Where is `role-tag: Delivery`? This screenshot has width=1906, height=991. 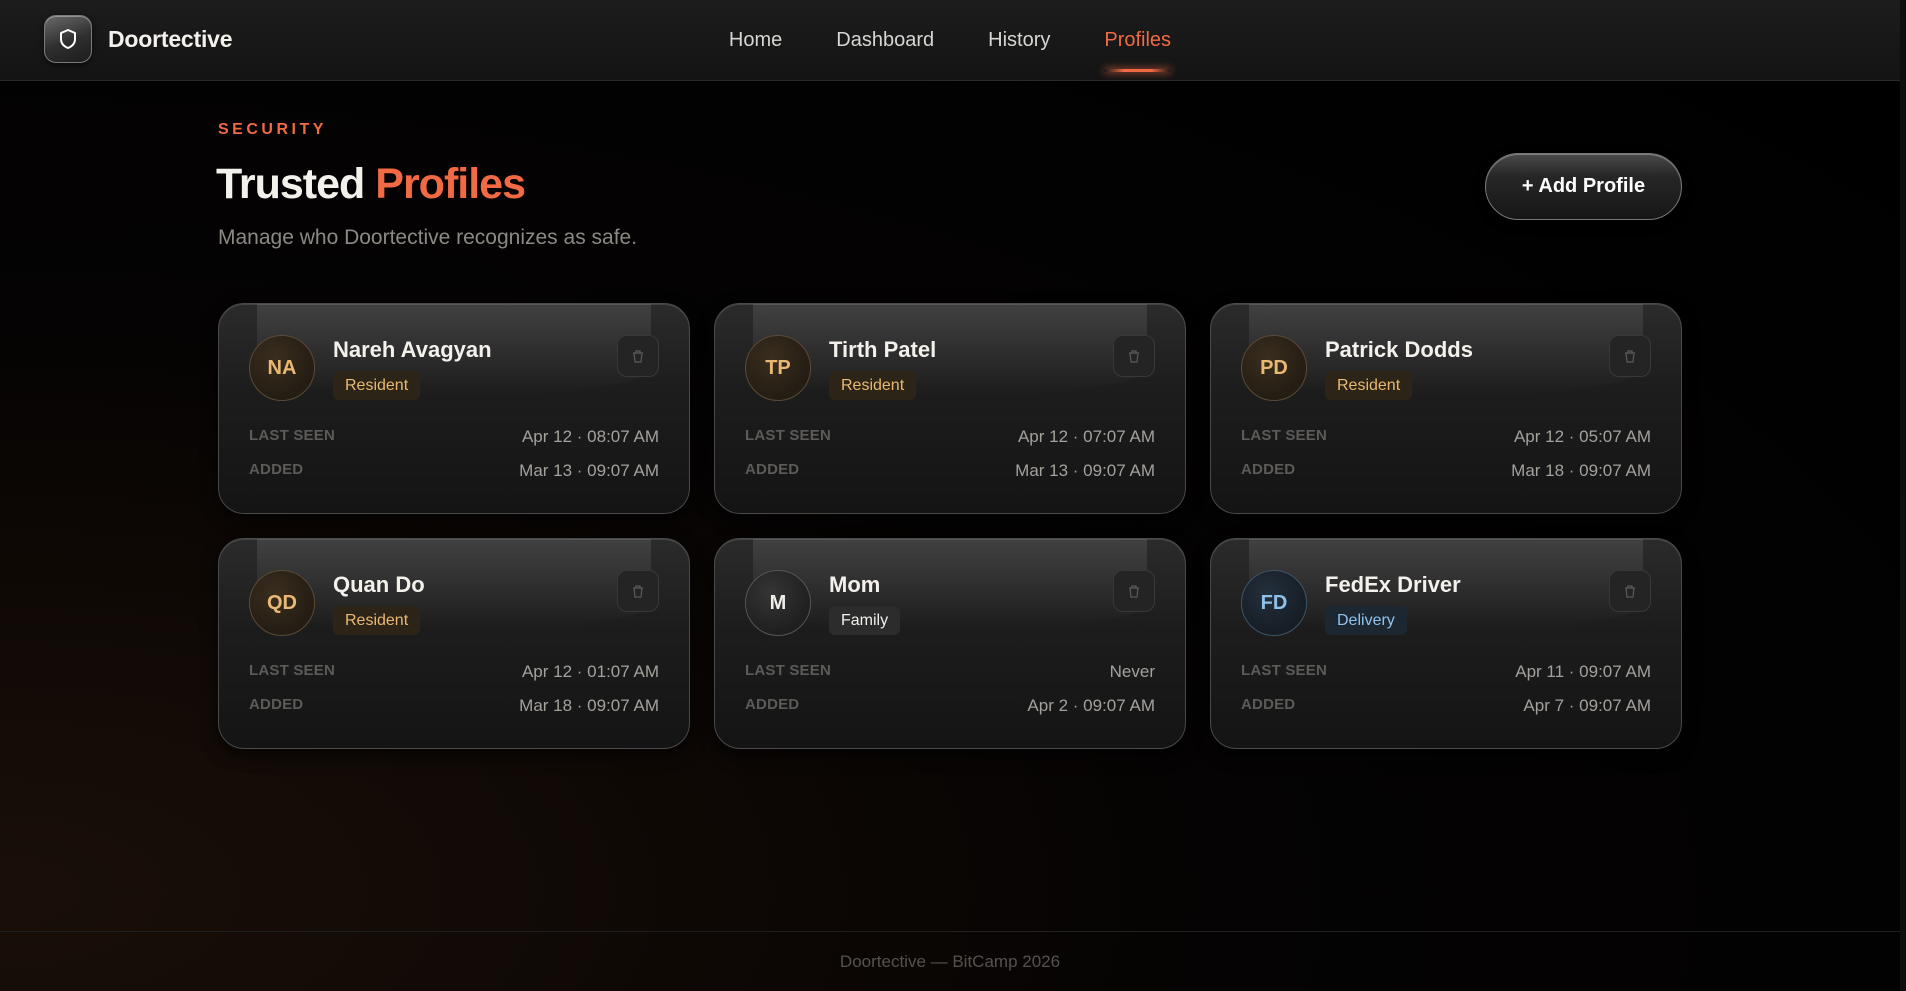
role-tag: Delivery is located at coordinates (1366, 620).